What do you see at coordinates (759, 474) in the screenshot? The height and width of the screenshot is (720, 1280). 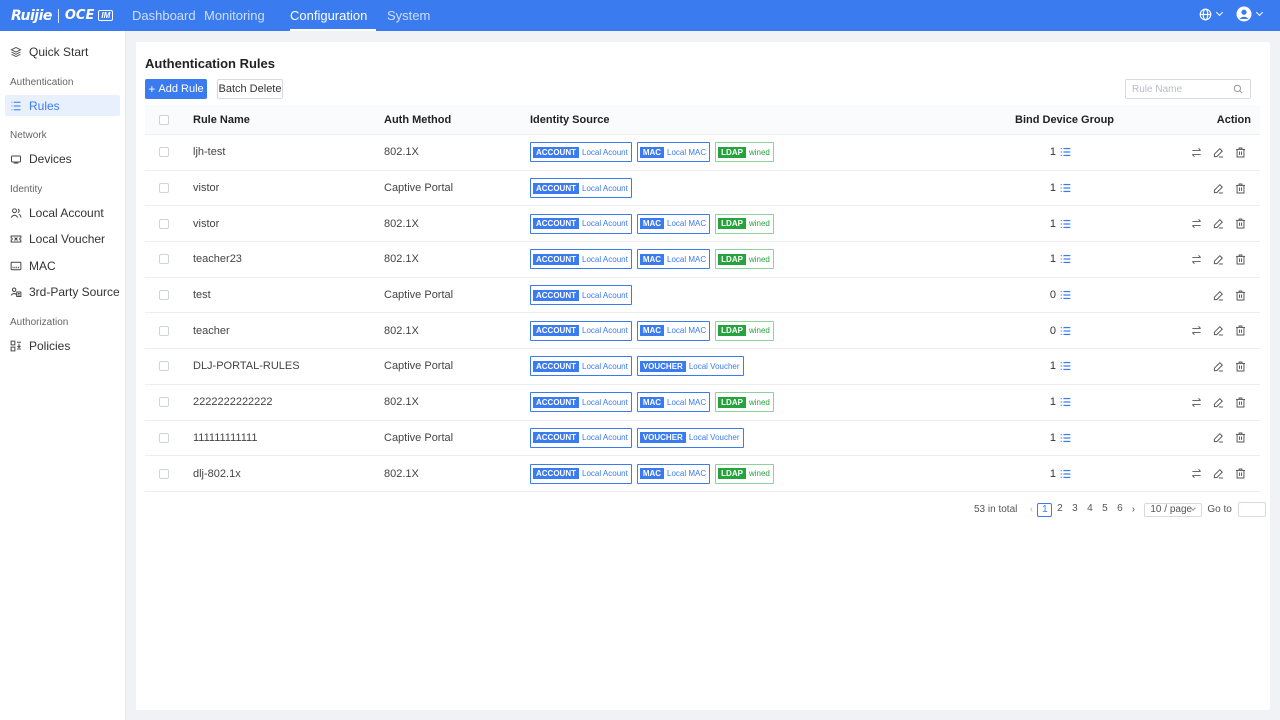 I see `source-name: wined` at bounding box center [759, 474].